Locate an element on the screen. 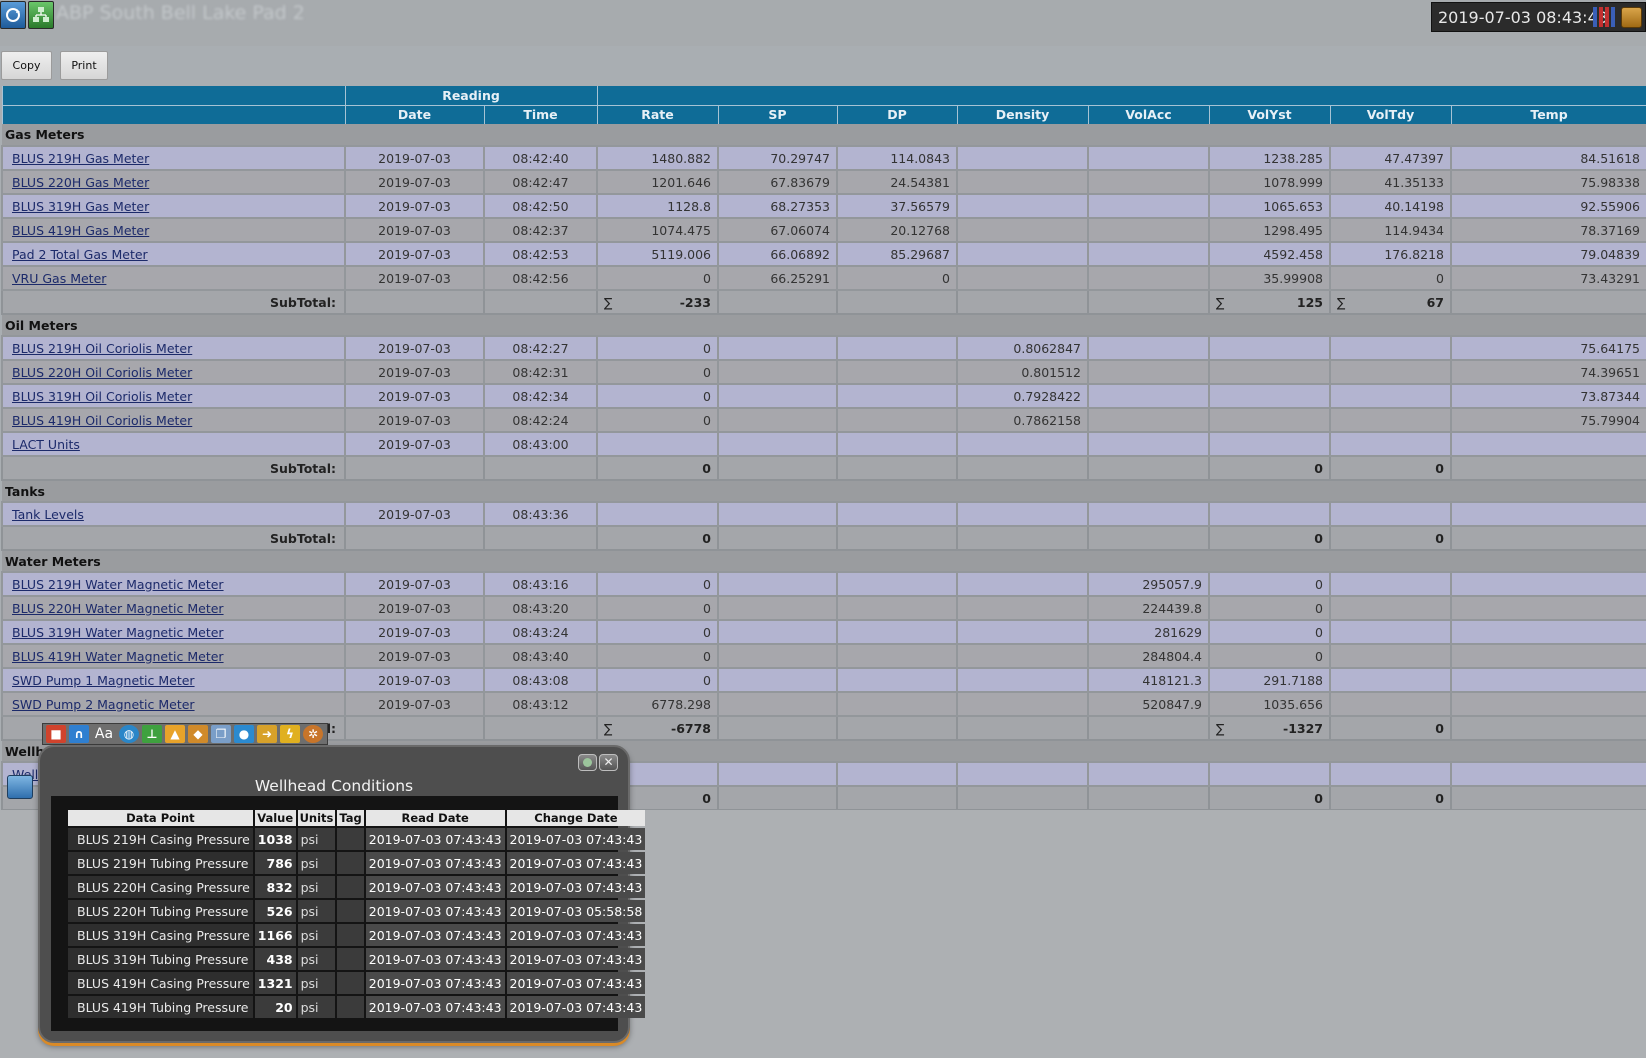 This screenshot has width=1646, height=1058. print-button: Print is located at coordinates (84, 65).